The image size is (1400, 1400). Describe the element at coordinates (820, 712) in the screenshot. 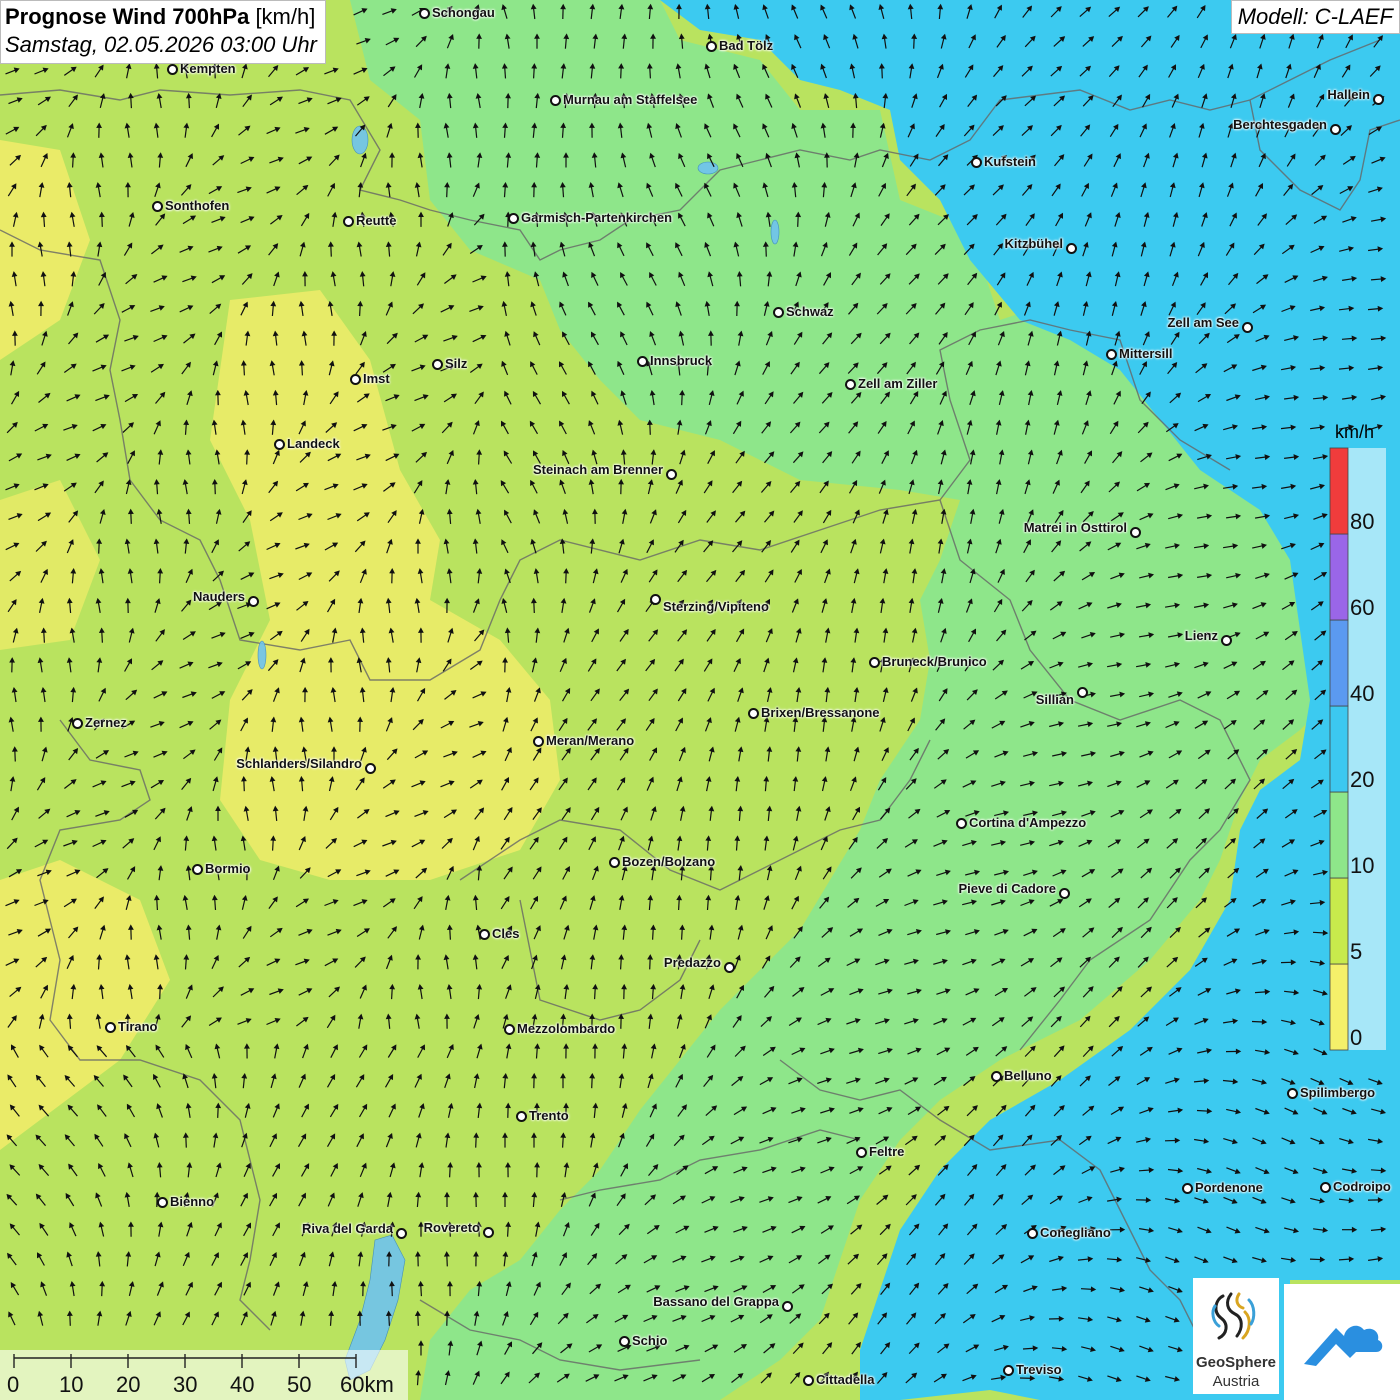

I see `city-label: Brixen/Bressanone` at that location.